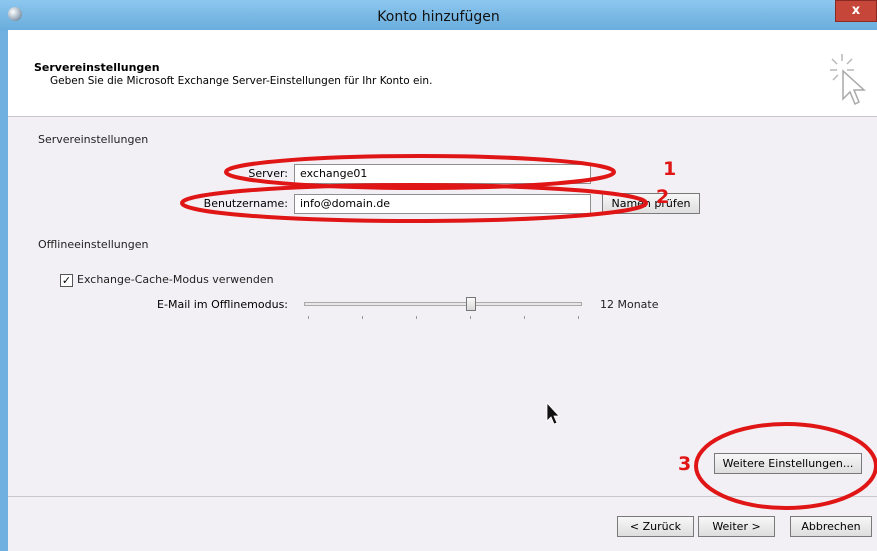  I want to click on username-label: Benutzername:, so click(245, 203).